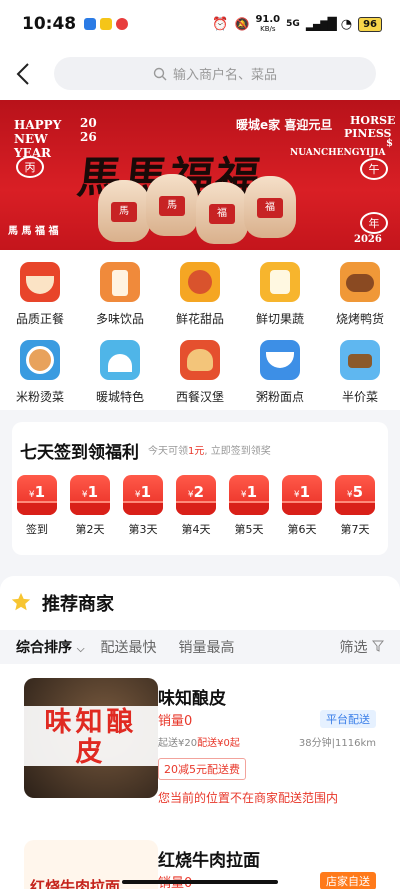  I want to click on shop-order-info: 起送¥20配送¥0起, so click(199, 743).